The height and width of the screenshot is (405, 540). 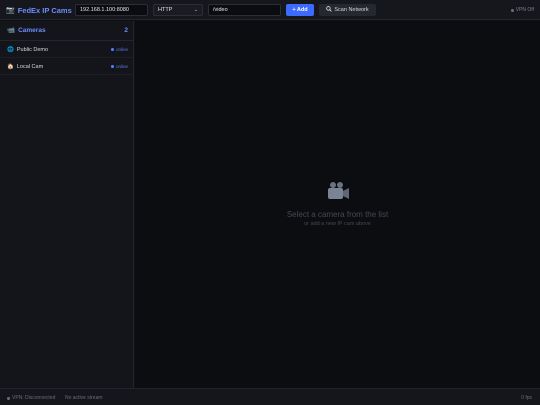 What do you see at coordinates (338, 193) in the screenshot?
I see `video-camera-icon` at bounding box center [338, 193].